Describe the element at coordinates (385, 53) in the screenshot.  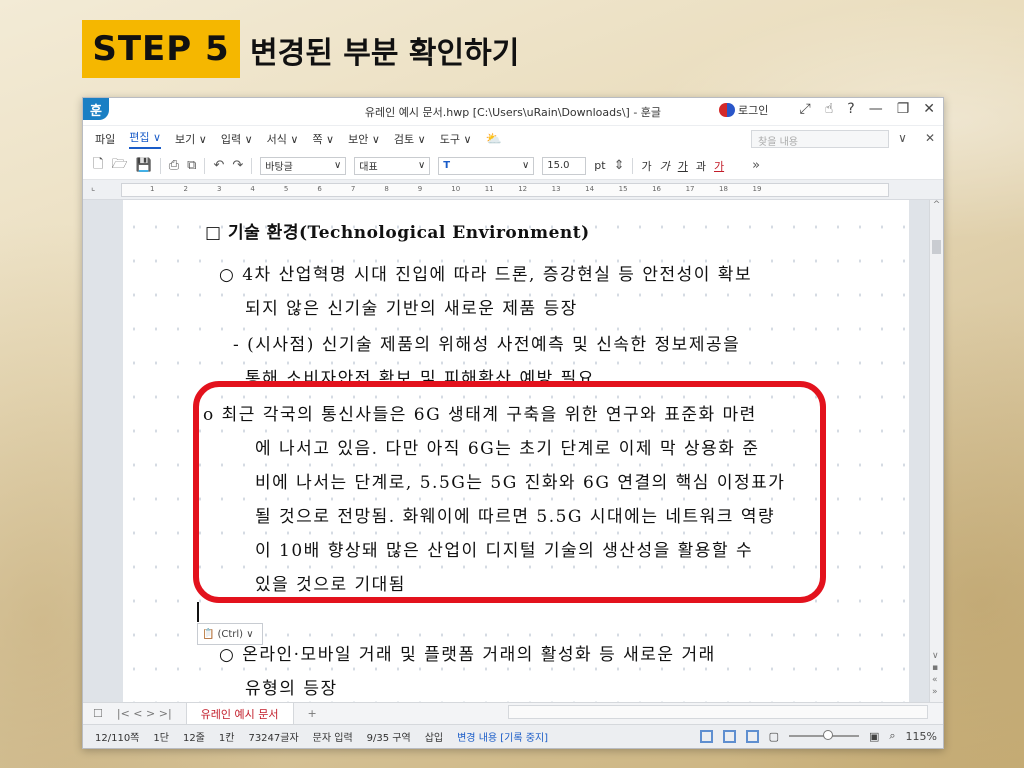
I see `slide-title: 변경된 부분 확인하기` at that location.